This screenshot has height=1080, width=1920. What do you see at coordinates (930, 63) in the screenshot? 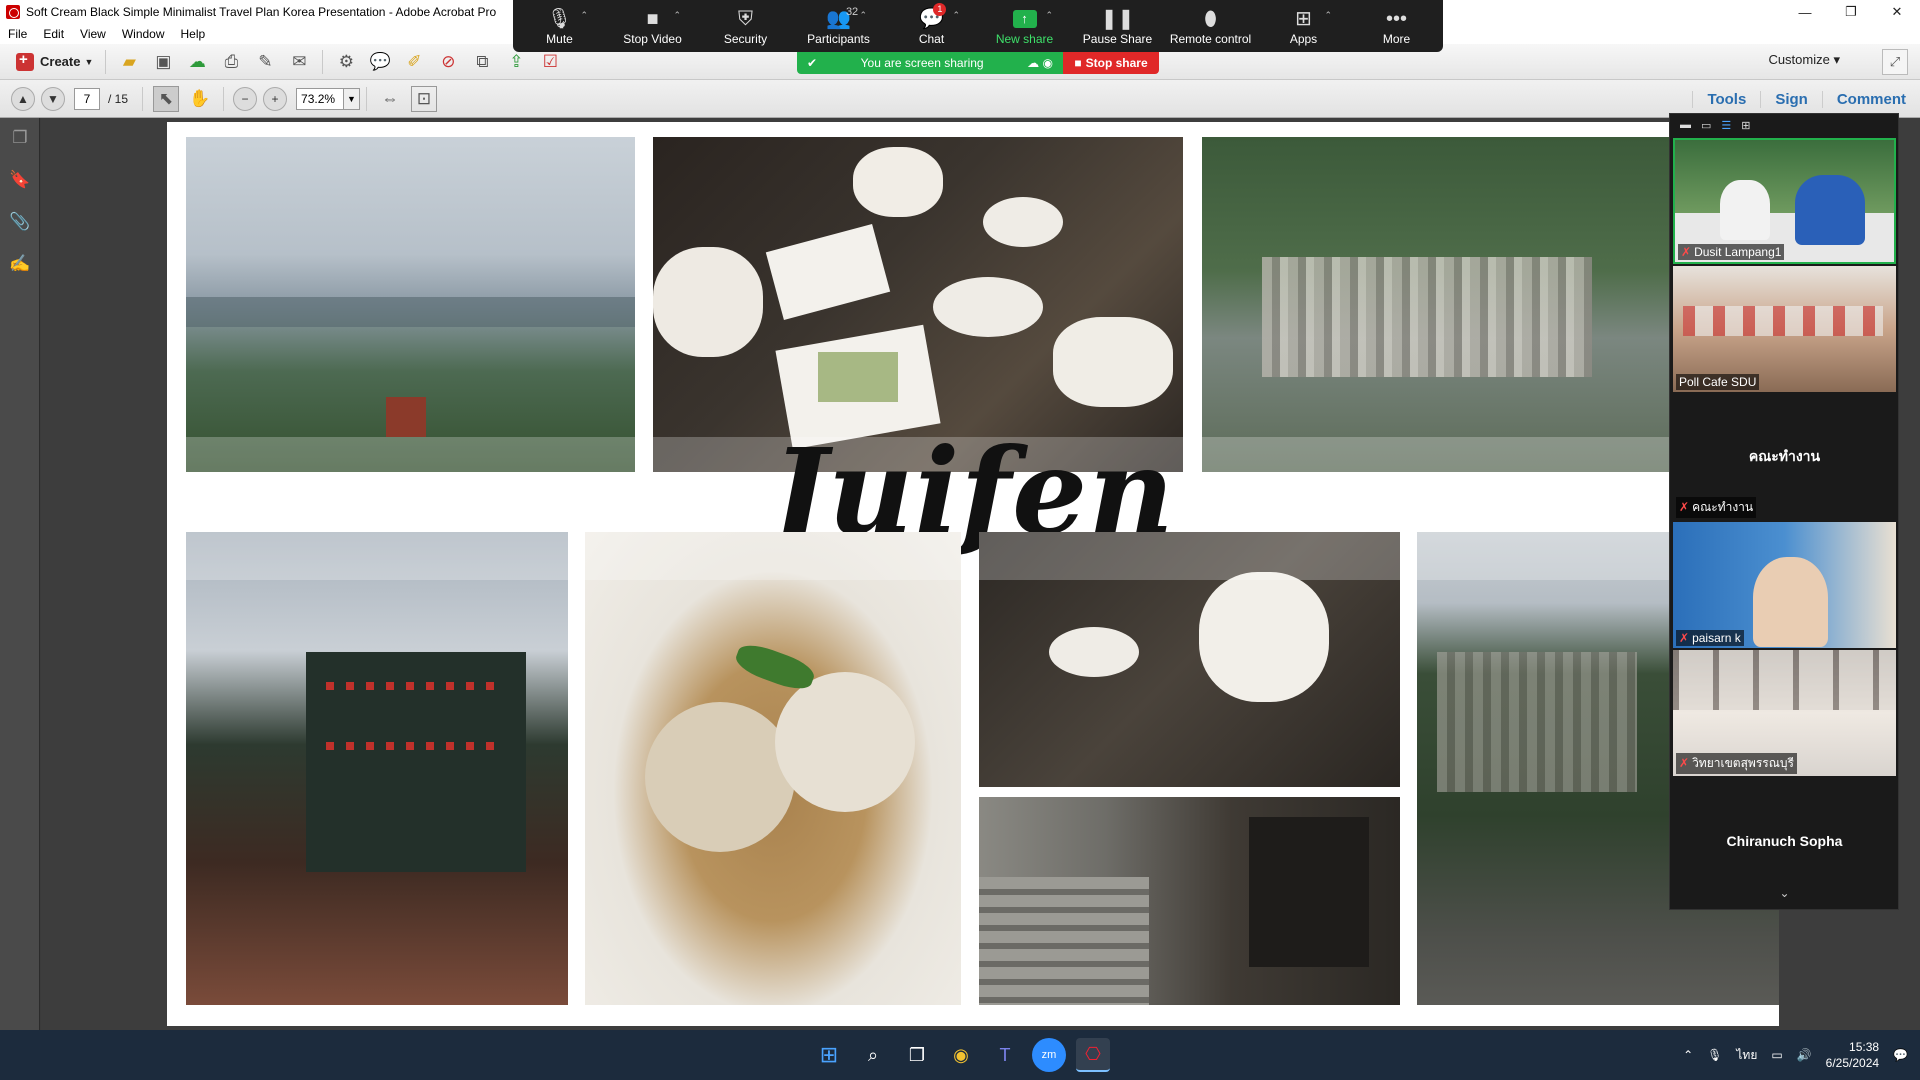
I see `sharing-status: ✔ You are screen sharing ☁ ◉` at bounding box center [930, 63].